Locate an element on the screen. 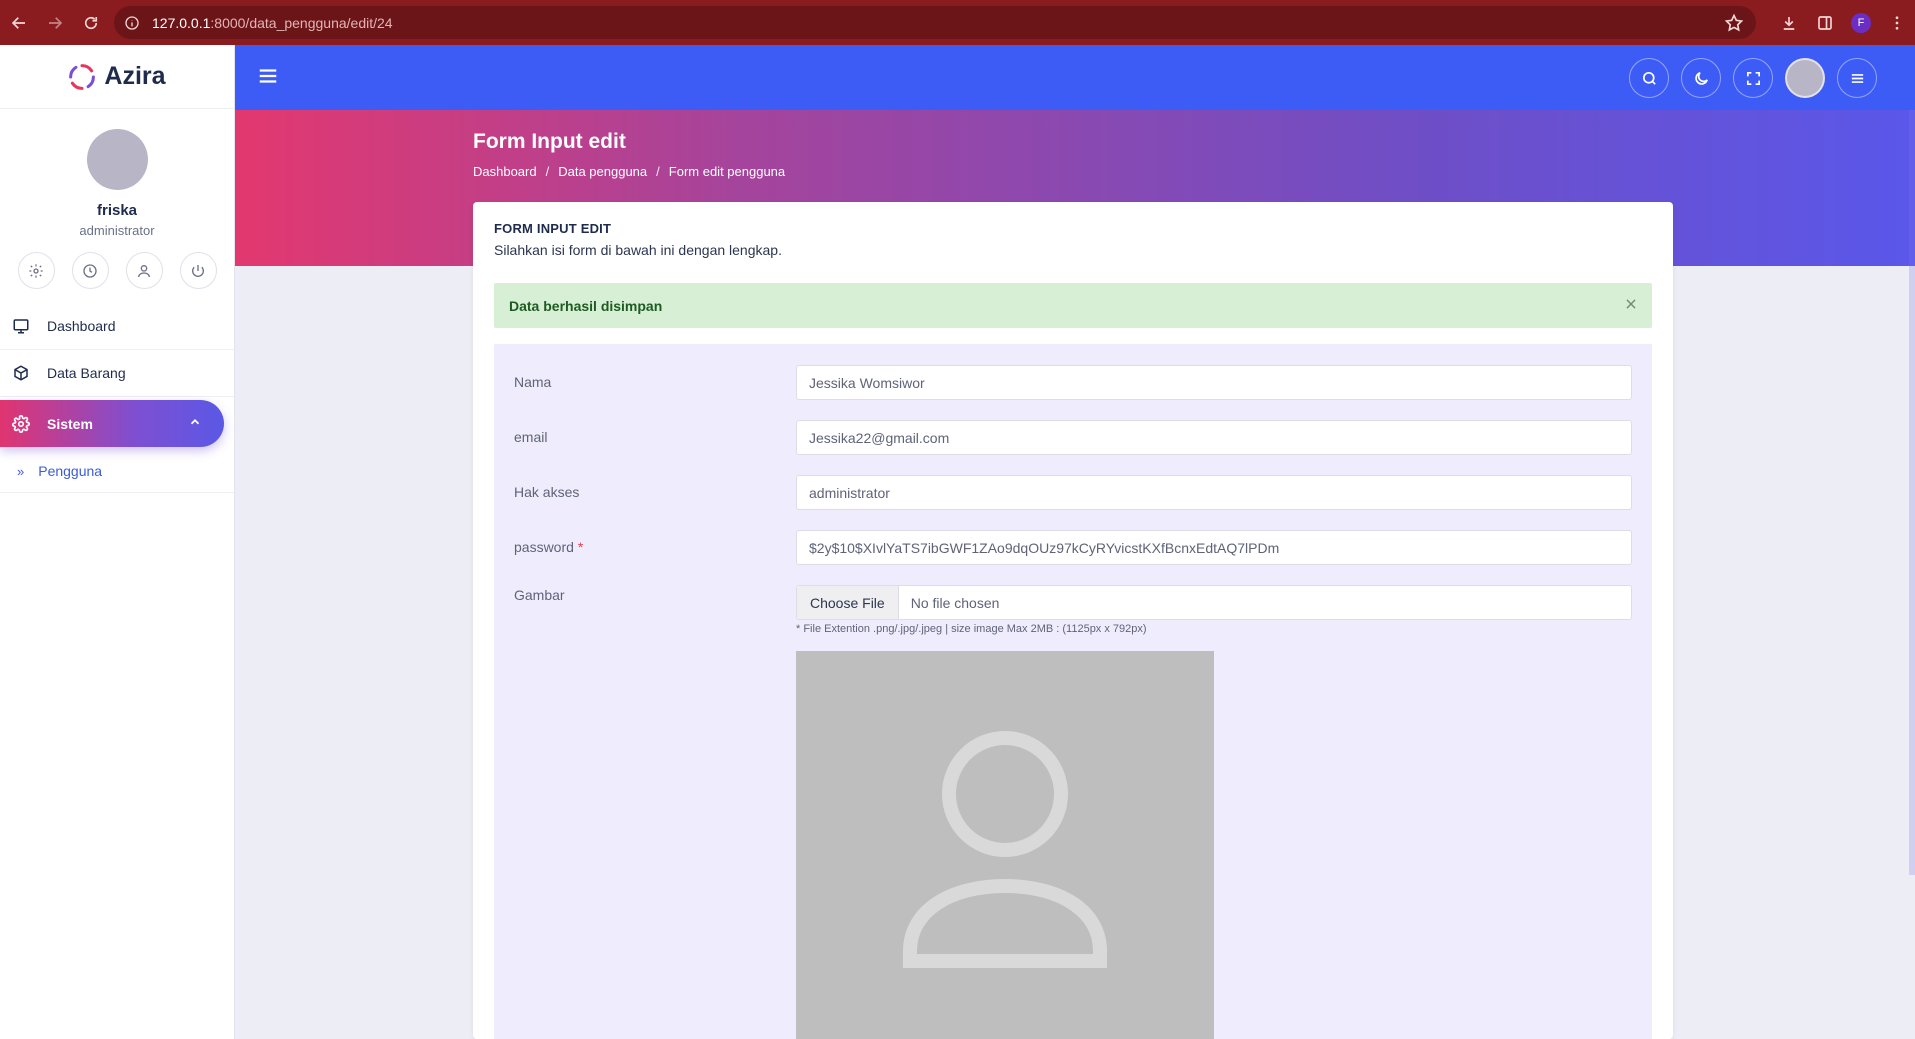 The width and height of the screenshot is (1915, 1039). download-icon is located at coordinates (1789, 23).